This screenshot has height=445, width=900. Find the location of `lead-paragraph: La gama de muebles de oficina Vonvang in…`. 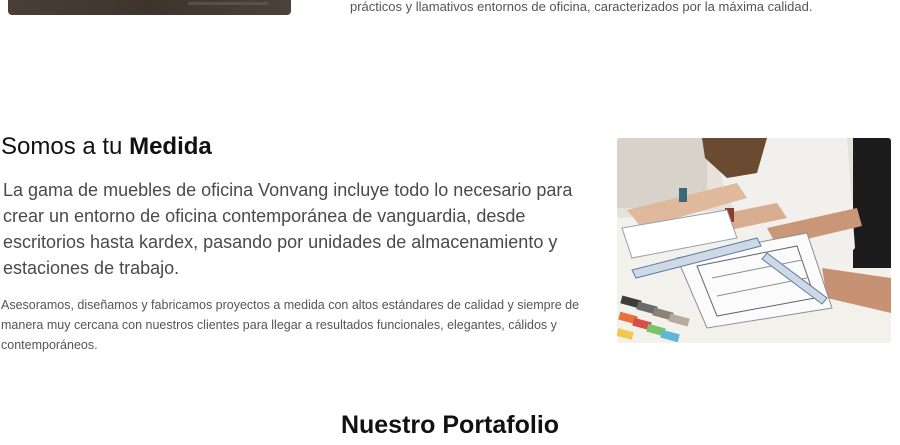

lead-paragraph: La gama de muebles de oficina Vonvang in… is located at coordinates (288, 229).